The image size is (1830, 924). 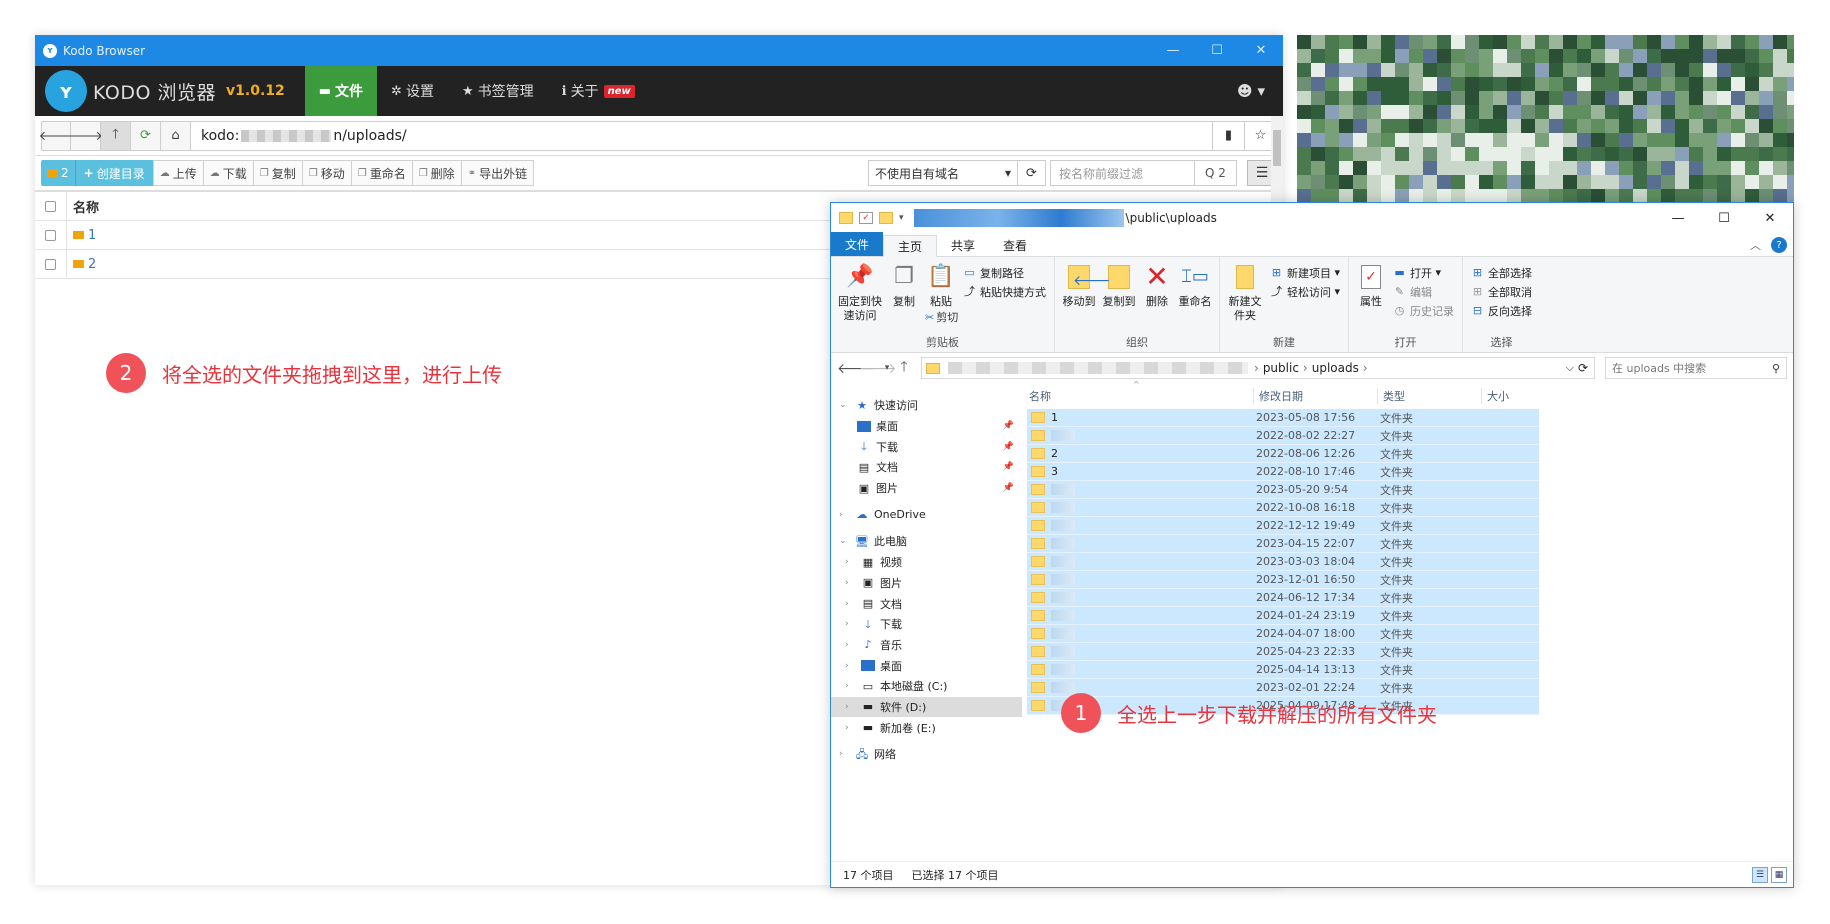 What do you see at coordinates (926, 754) in the screenshot?
I see `nav-network: › 🖧 网络` at bounding box center [926, 754].